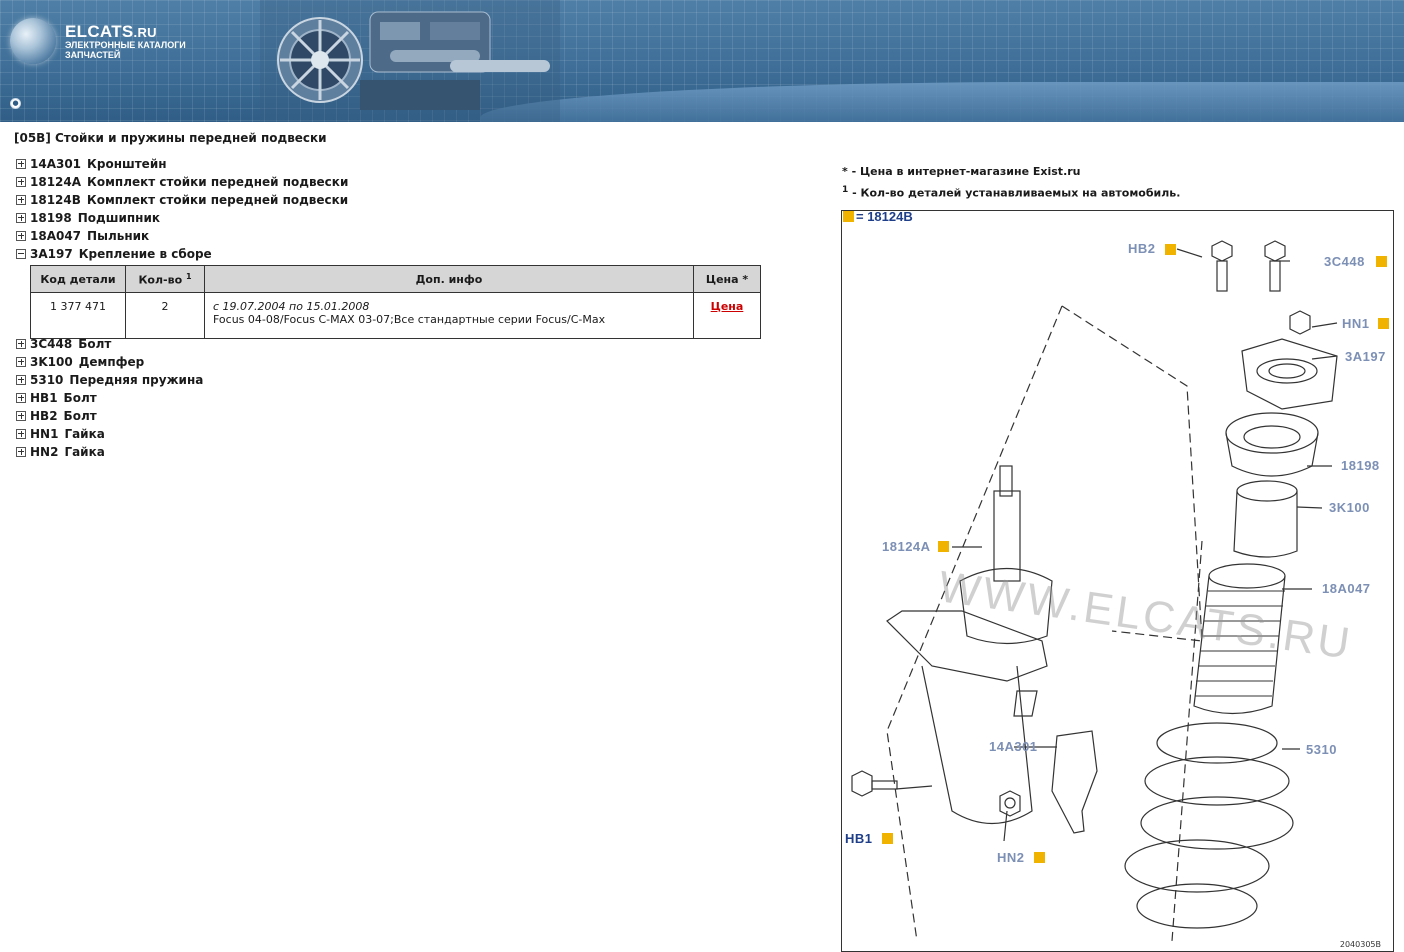 The image size is (1404, 952). What do you see at coordinates (961, 171) in the screenshot?
I see `price-note: * - Цена в интернет-магазине Exist.ru` at bounding box center [961, 171].